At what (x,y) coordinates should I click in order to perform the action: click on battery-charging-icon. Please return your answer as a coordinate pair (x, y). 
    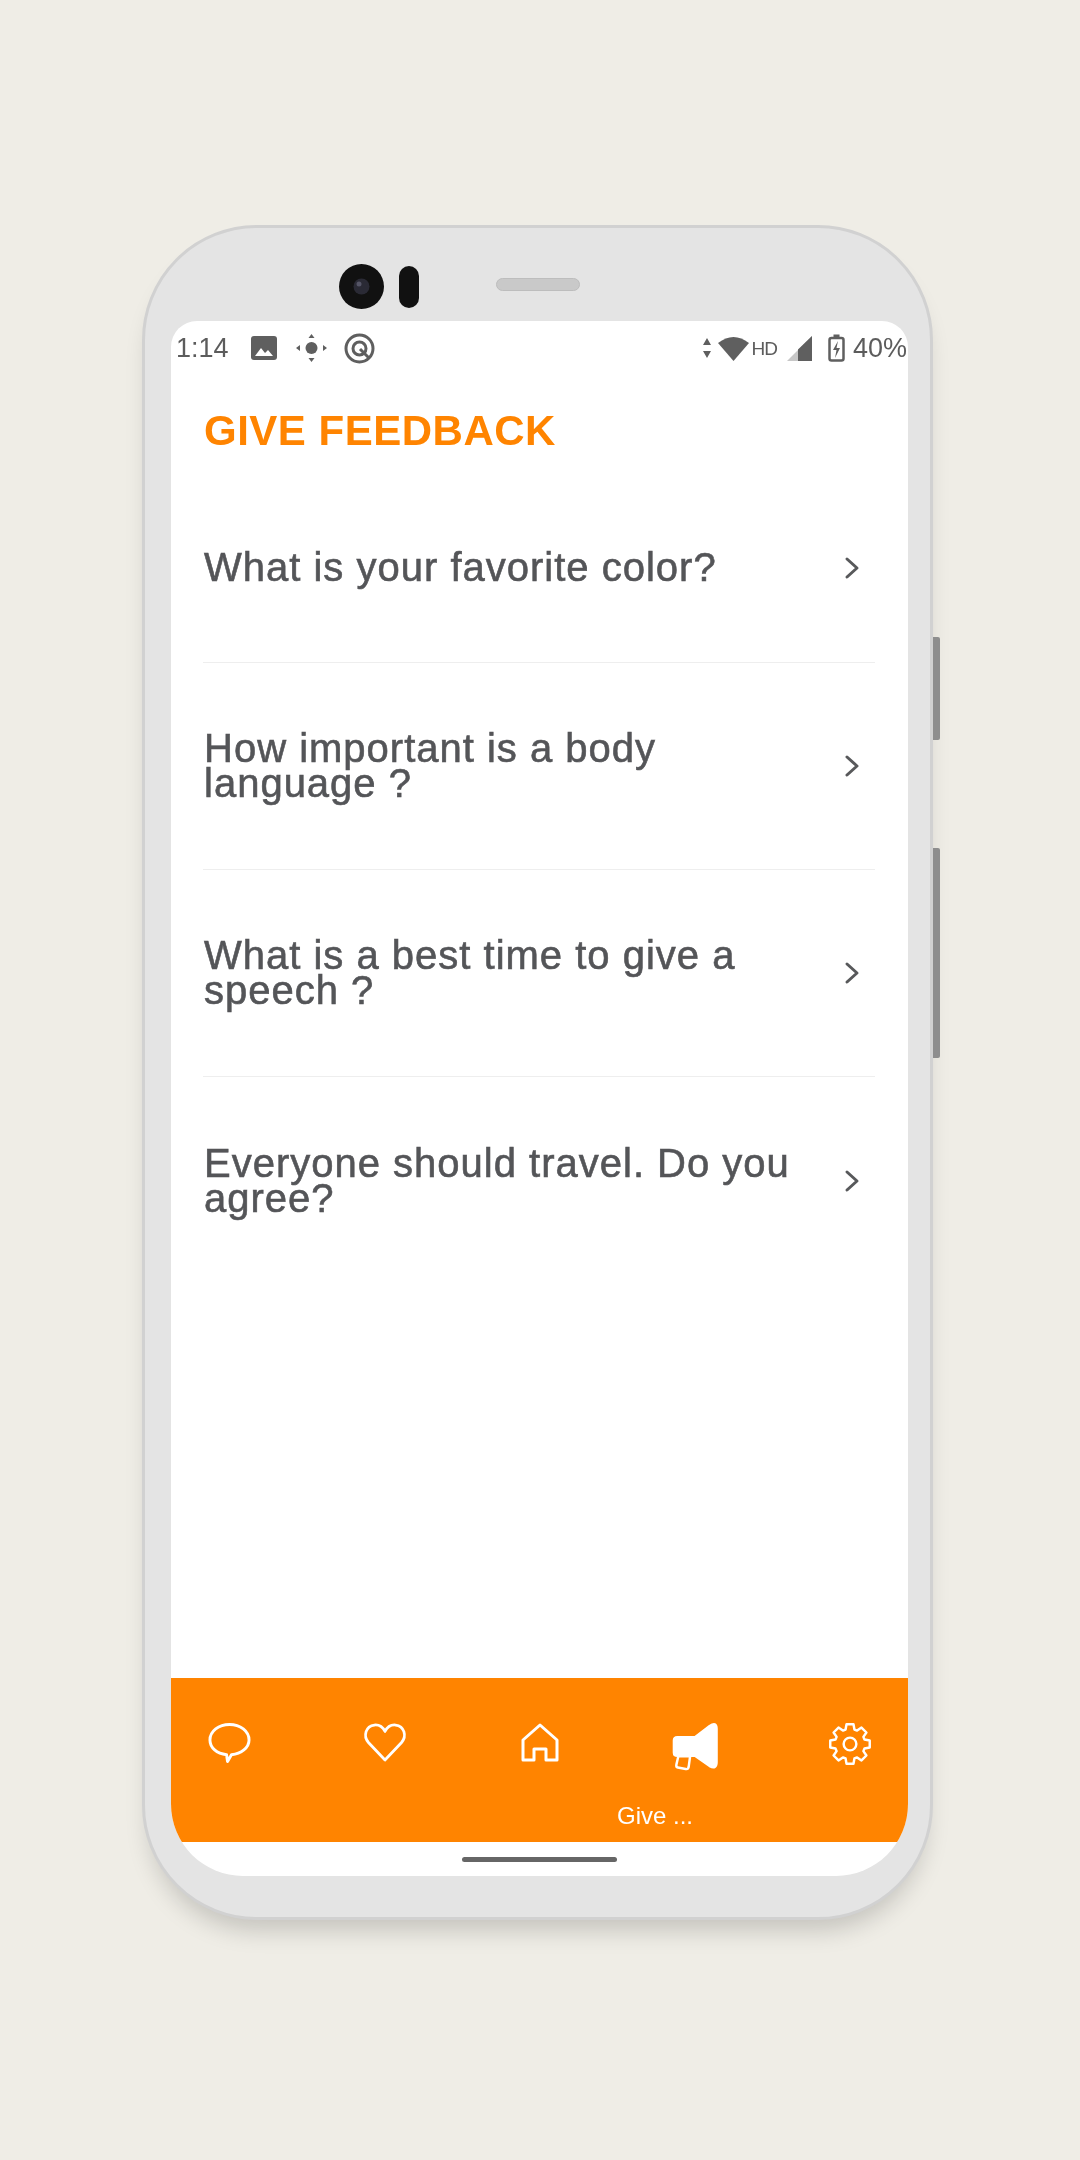
    Looking at the image, I should click on (836, 348).